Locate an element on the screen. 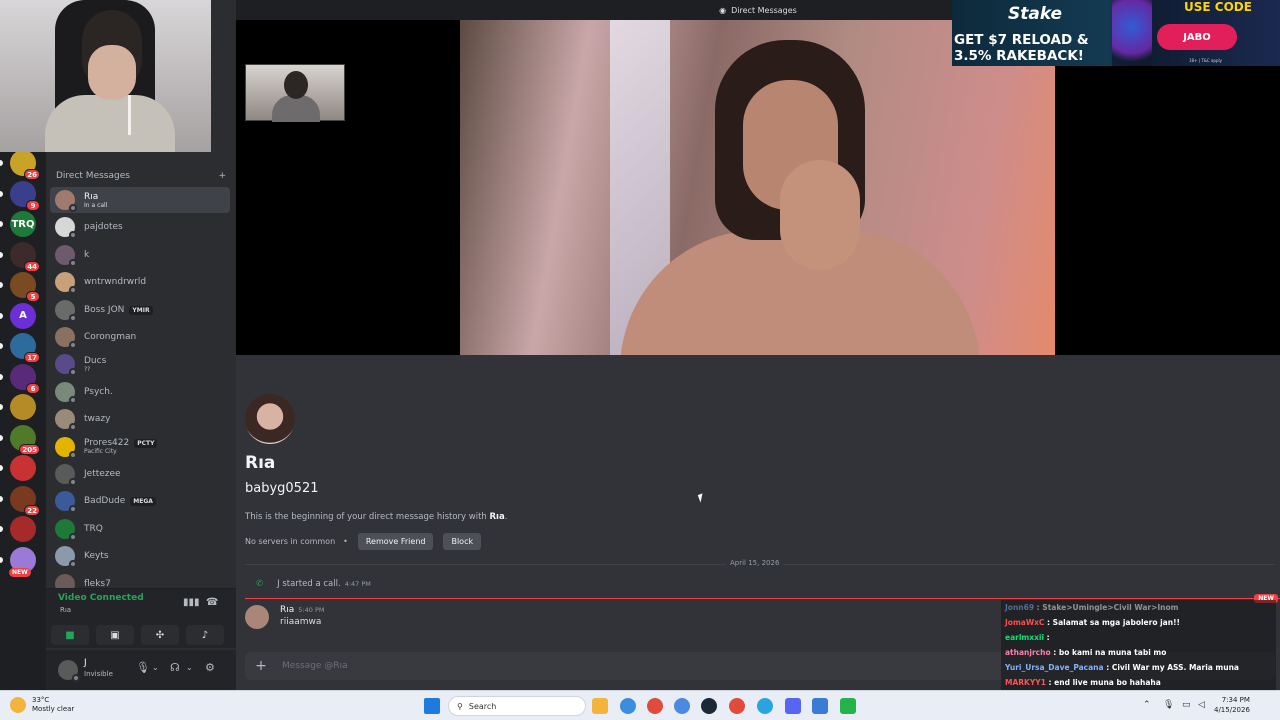  dm-text: pajdotes is located at coordinates (99, 227).